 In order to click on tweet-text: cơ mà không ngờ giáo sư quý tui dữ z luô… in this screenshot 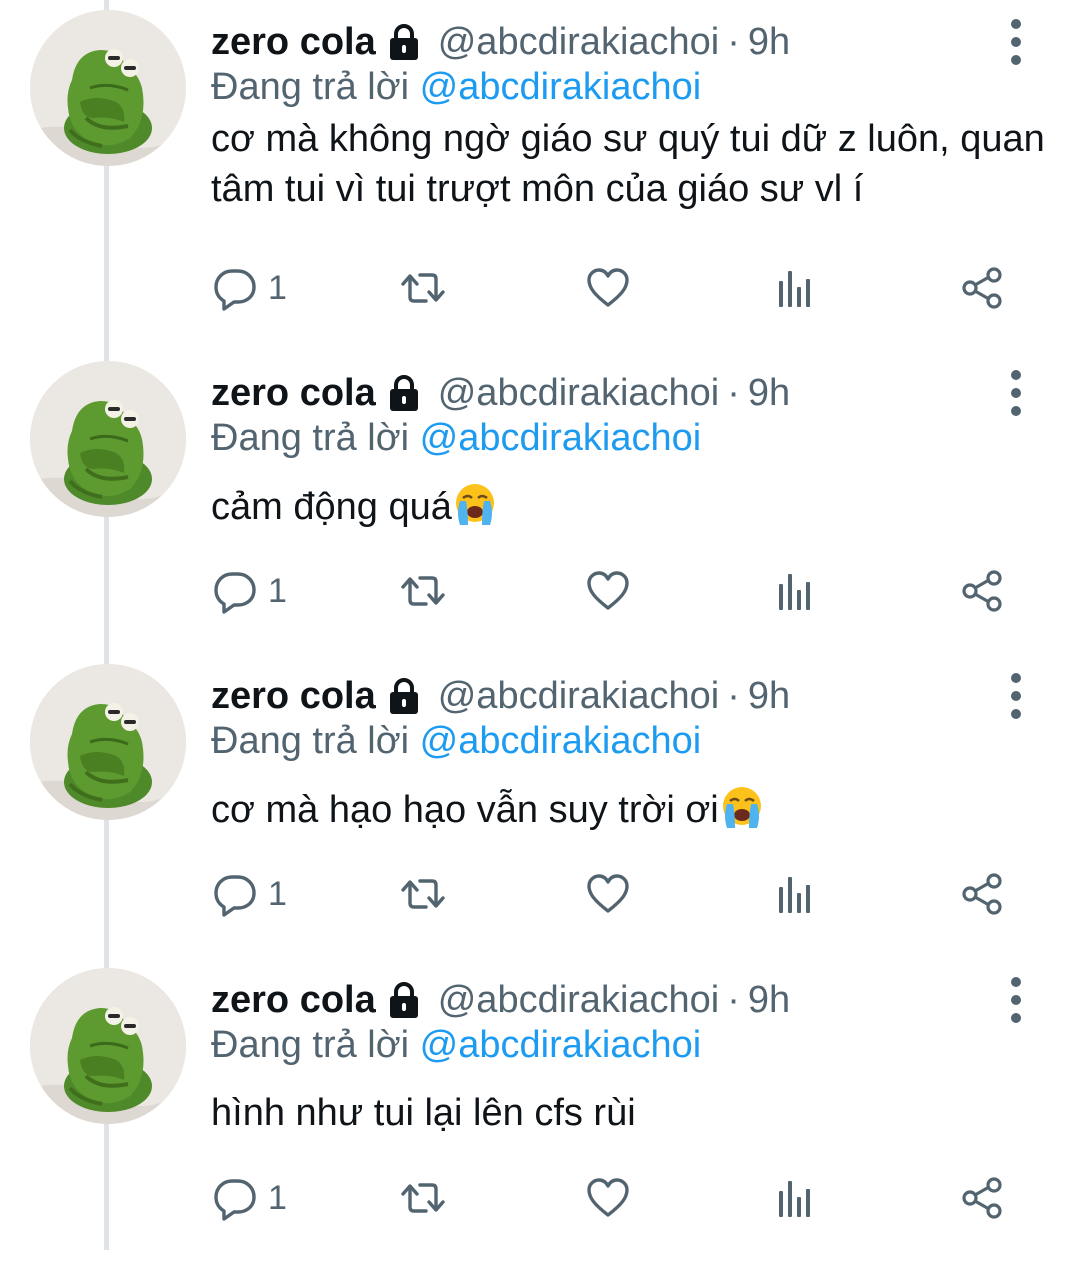, I will do `click(631, 164)`.